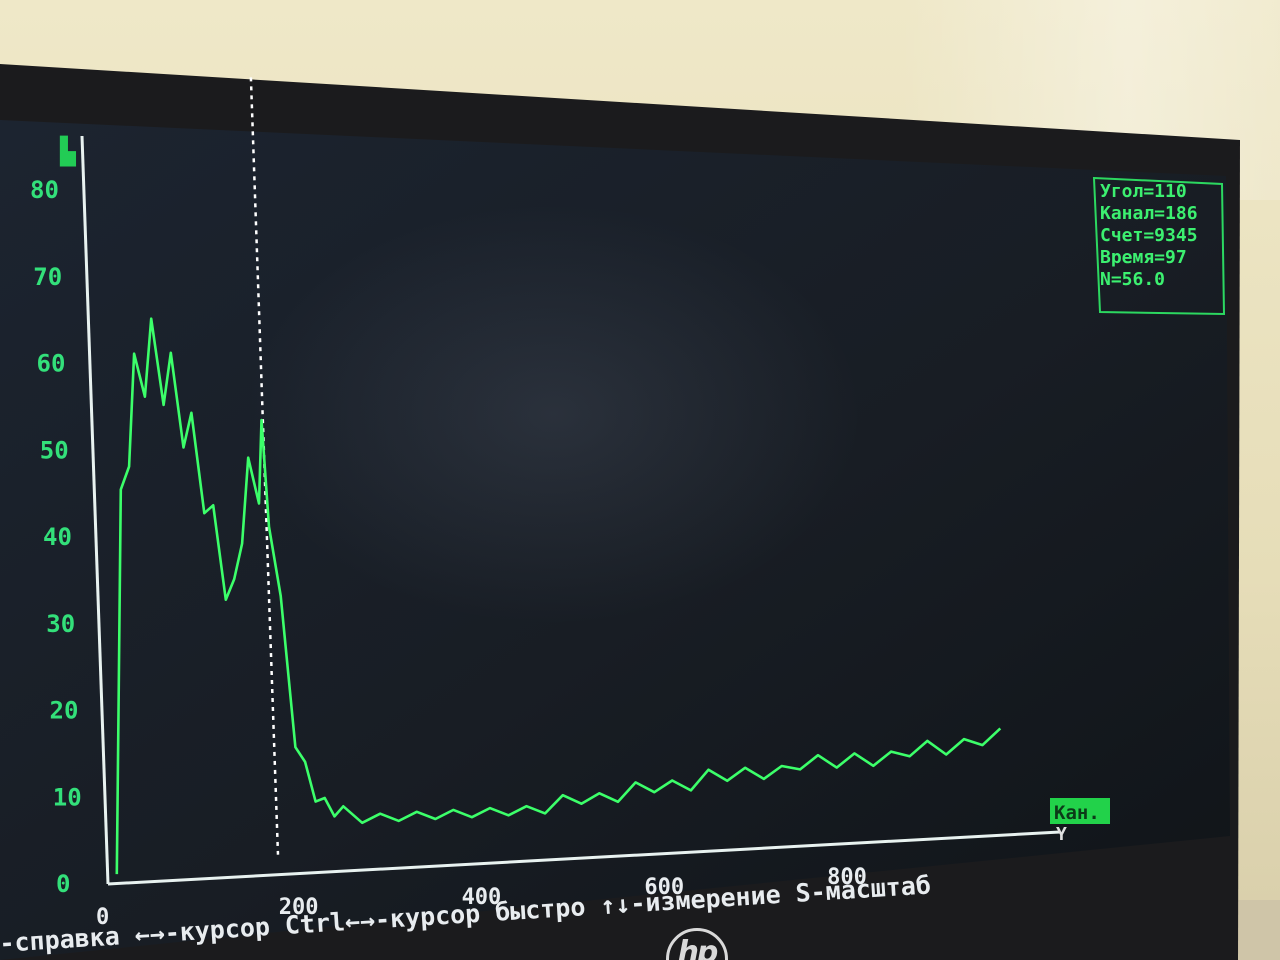  What do you see at coordinates (1149, 213) in the screenshot?
I see `info-channel: Канал=186` at bounding box center [1149, 213].